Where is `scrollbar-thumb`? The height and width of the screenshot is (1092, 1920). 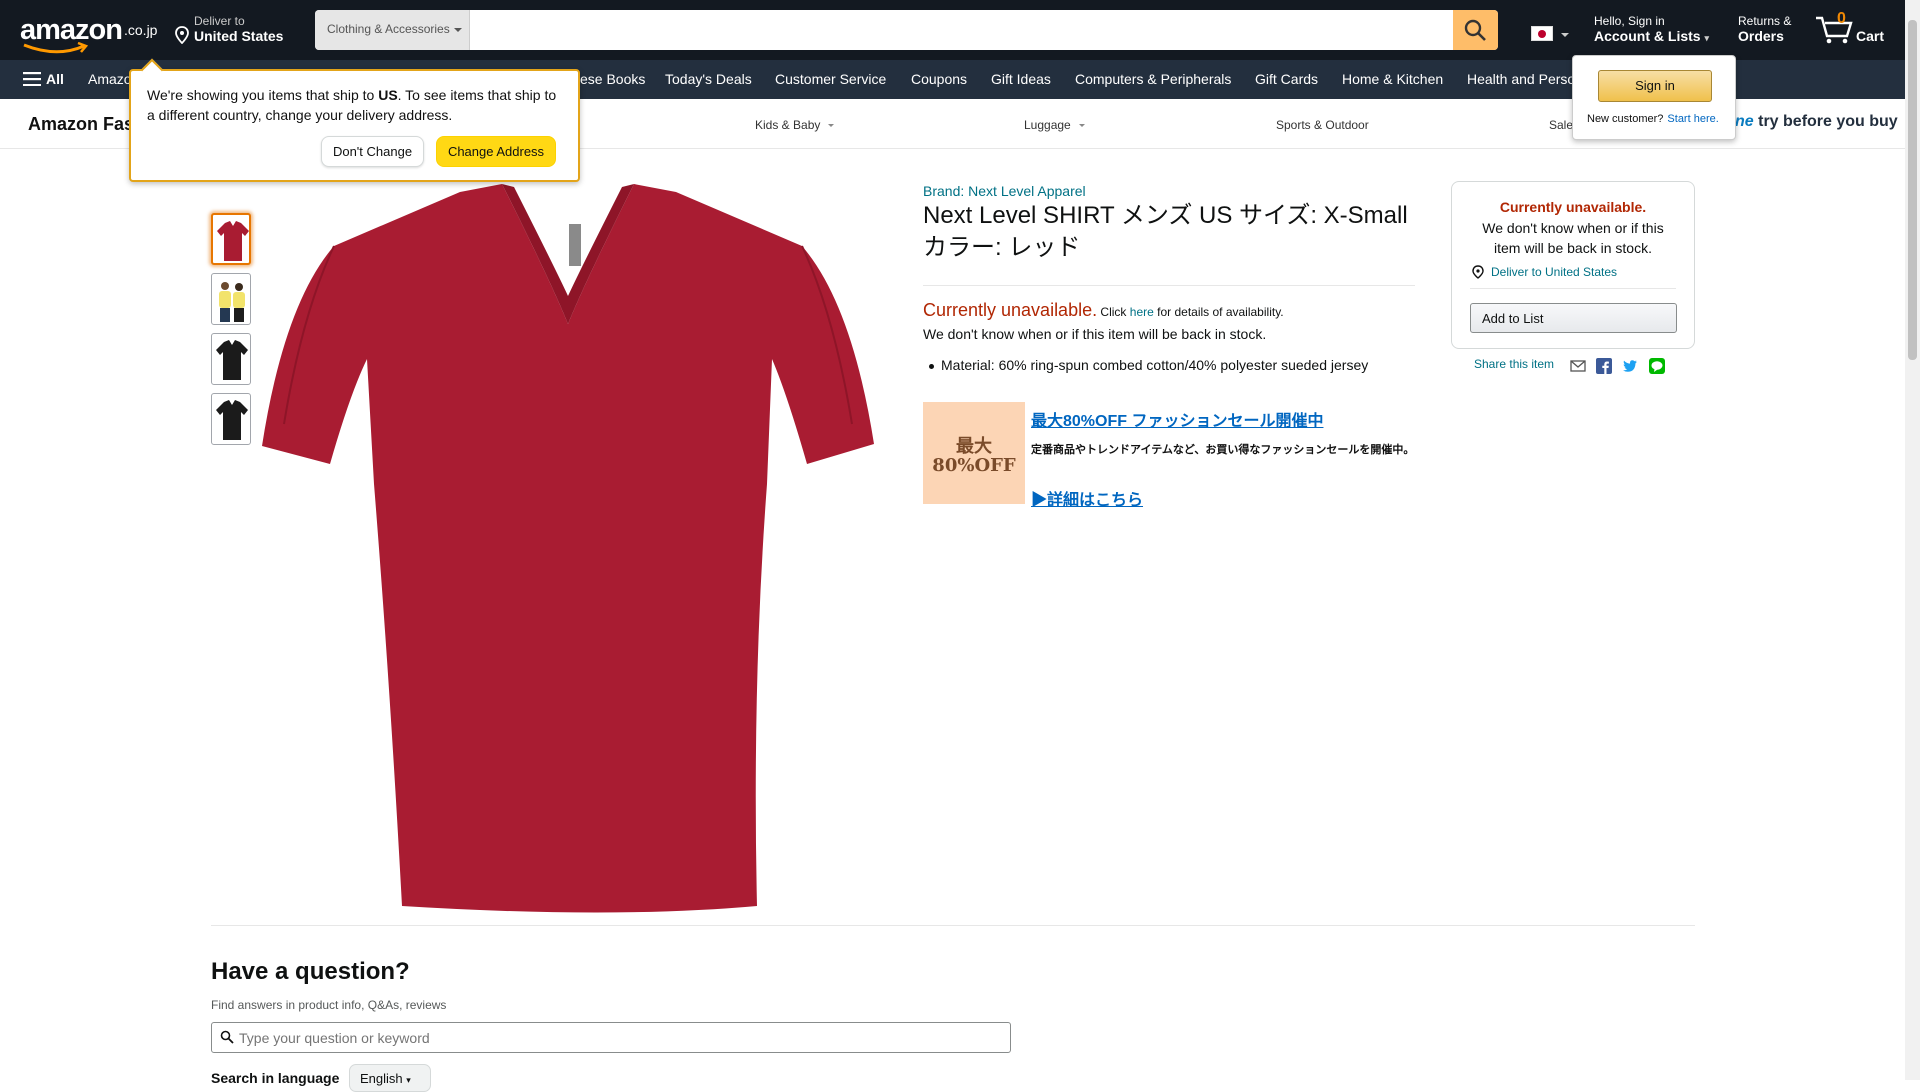 scrollbar-thumb is located at coordinates (1912, 190).